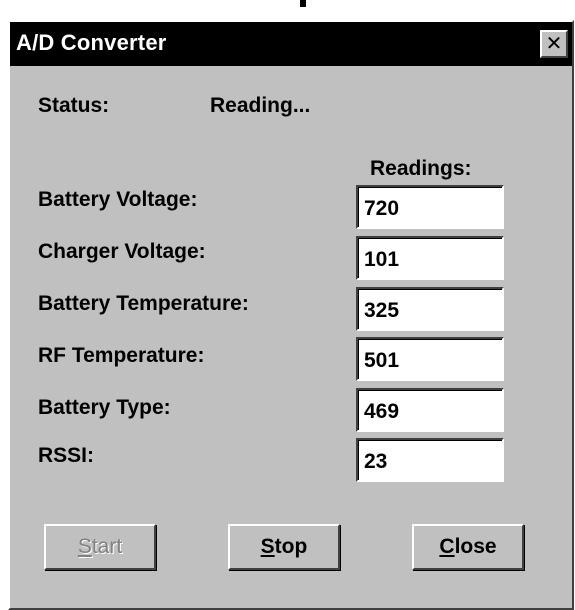 Image resolution: width=575 pixels, height=610 pixels. I want to click on stop-button: Stop, so click(284, 547).